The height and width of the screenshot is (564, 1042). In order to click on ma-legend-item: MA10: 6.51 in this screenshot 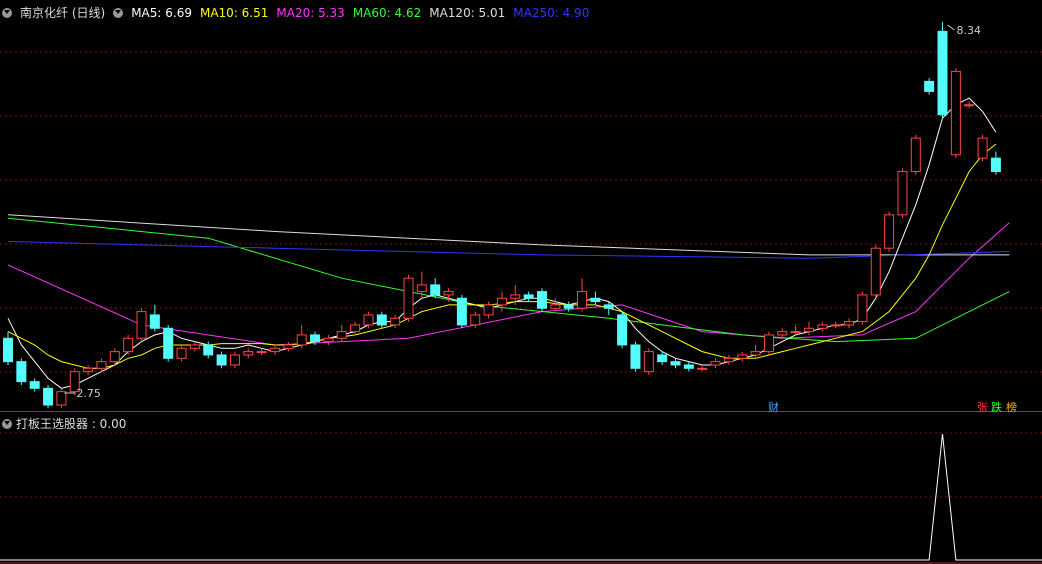, I will do `click(234, 12)`.